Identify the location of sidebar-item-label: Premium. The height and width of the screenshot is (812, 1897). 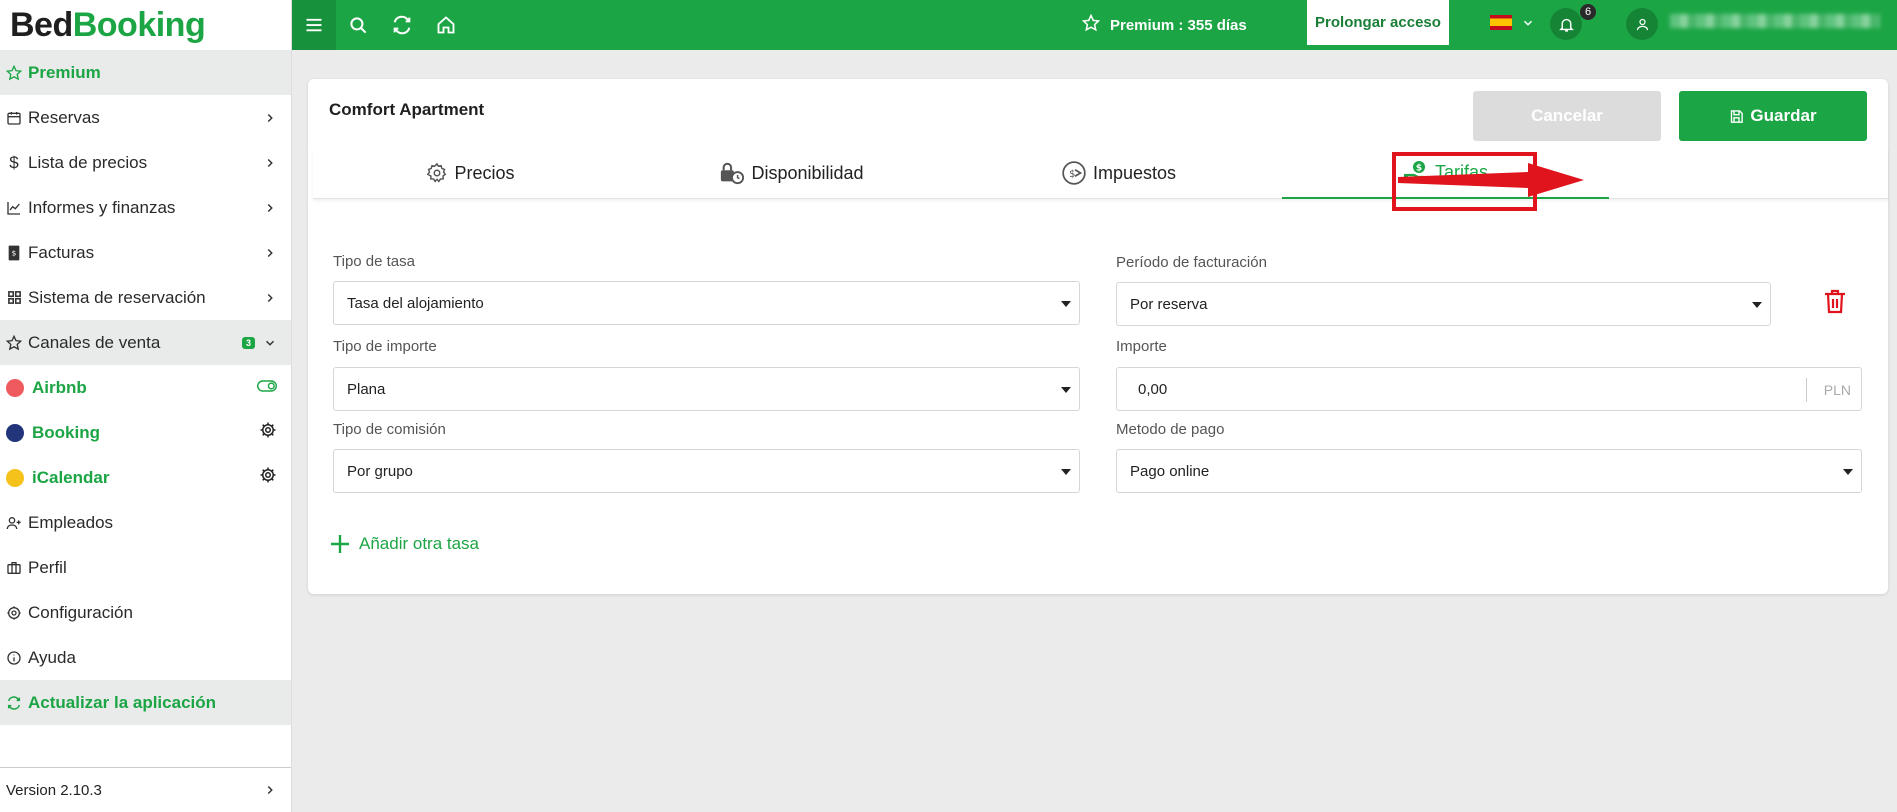
(64, 72).